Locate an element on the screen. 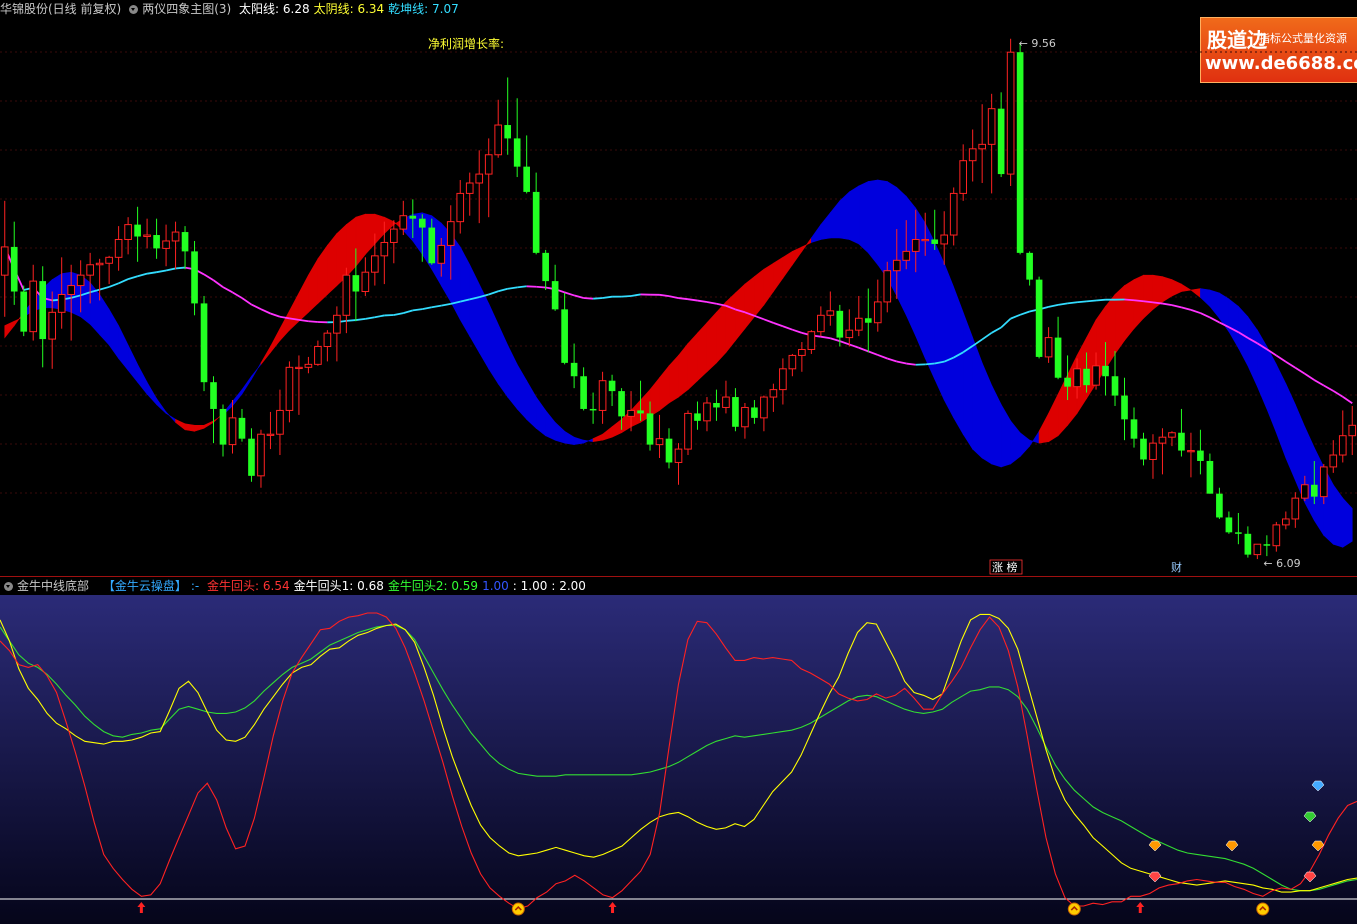  sub-indicator-name: 金牛中线底部 is located at coordinates (53, 586).